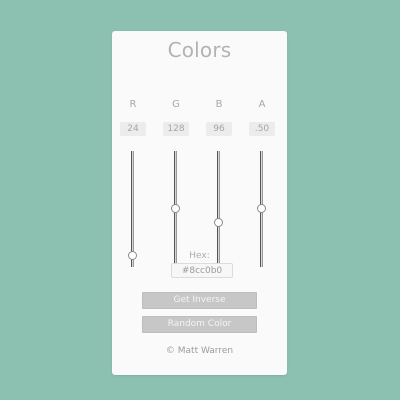  Describe the element at coordinates (199, 50) in the screenshot. I see `panel-title: Colors` at that location.